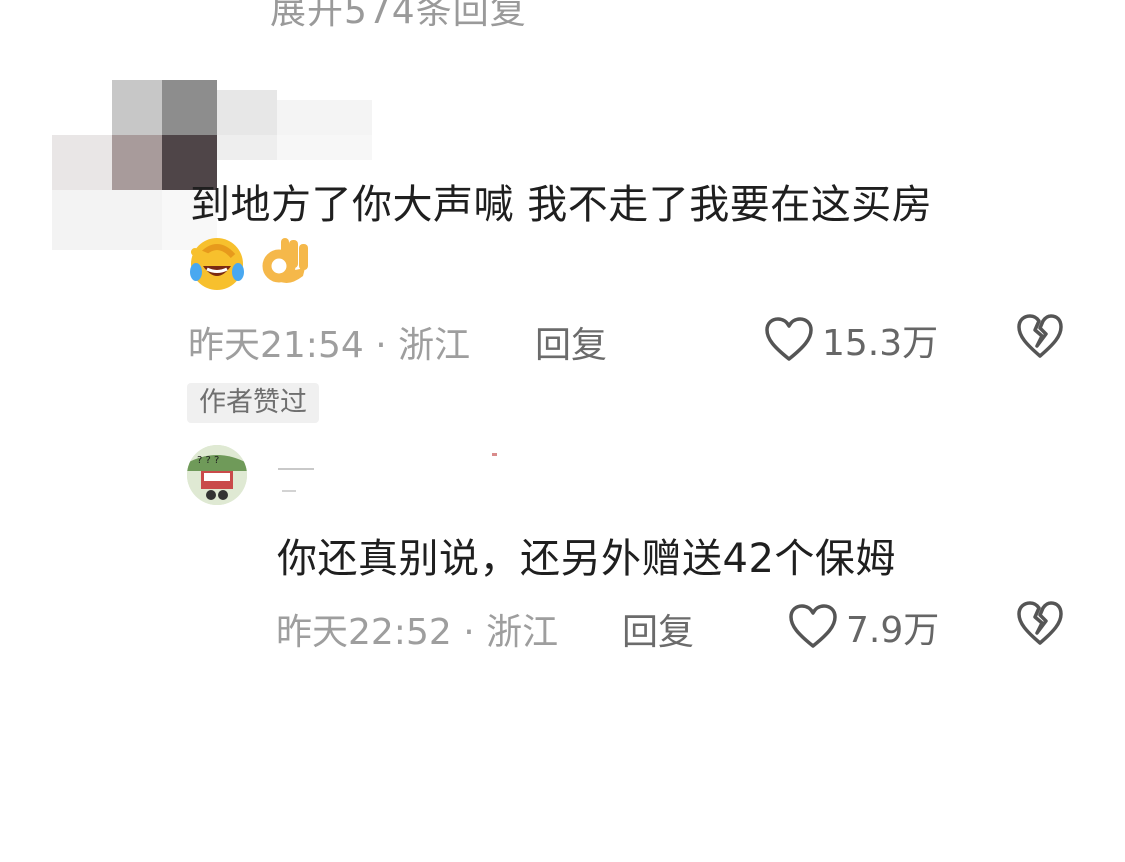 Image resolution: width=1125 pixels, height=862 pixels. I want to click on emoji-row, so click(251, 262).